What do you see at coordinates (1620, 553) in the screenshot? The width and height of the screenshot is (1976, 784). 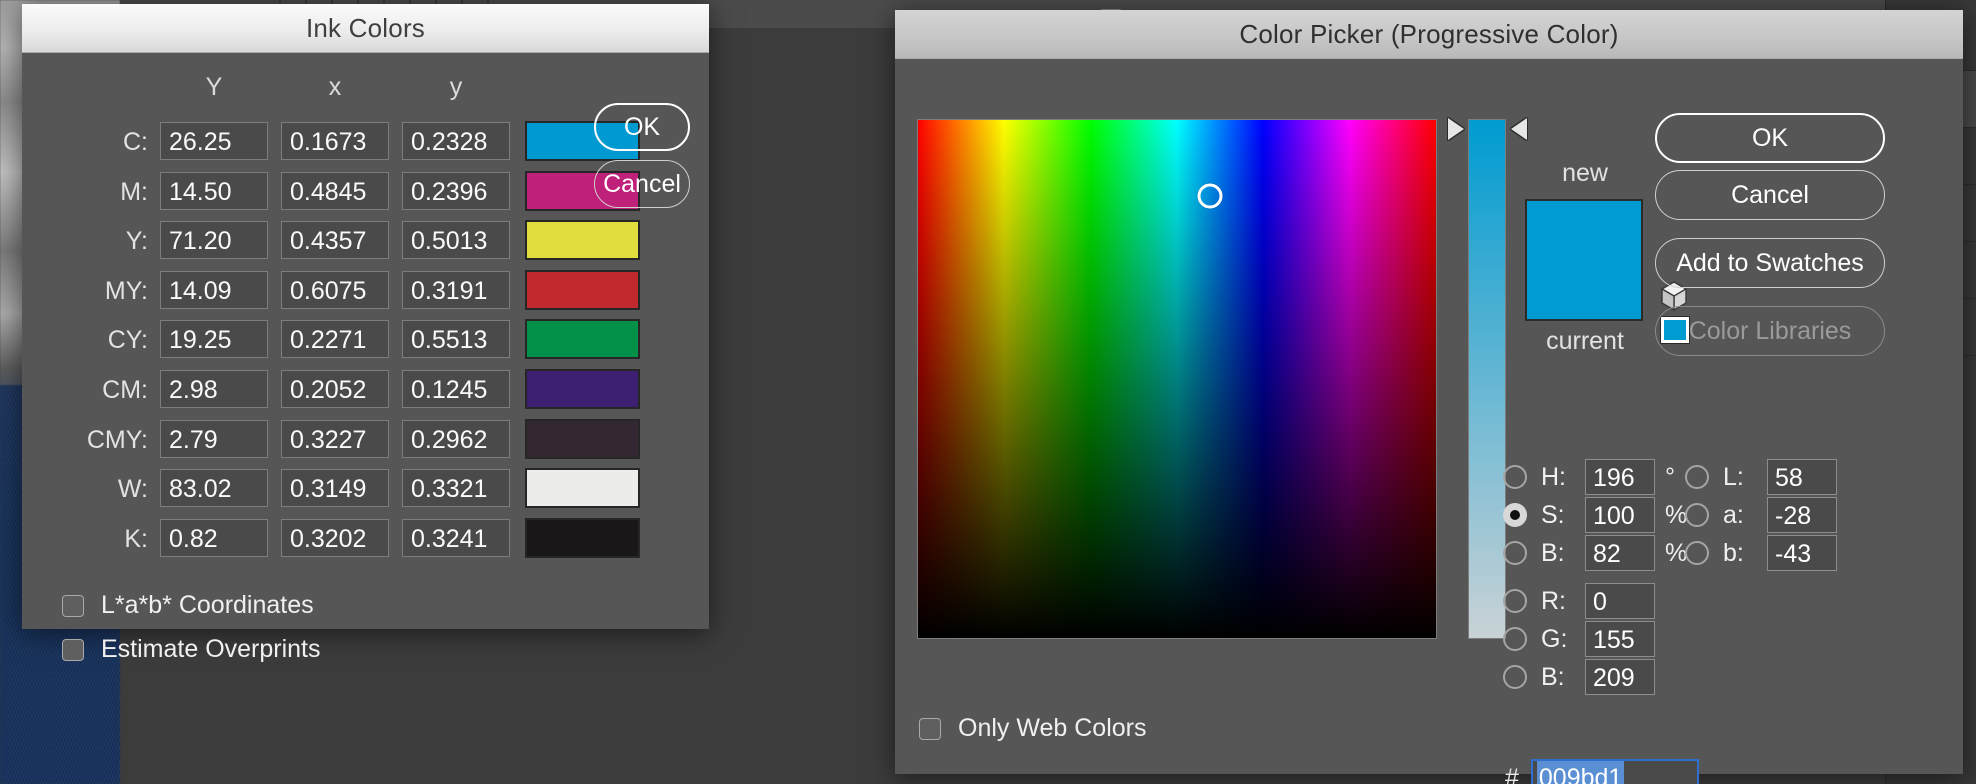 I see `channel-input-B: 82` at bounding box center [1620, 553].